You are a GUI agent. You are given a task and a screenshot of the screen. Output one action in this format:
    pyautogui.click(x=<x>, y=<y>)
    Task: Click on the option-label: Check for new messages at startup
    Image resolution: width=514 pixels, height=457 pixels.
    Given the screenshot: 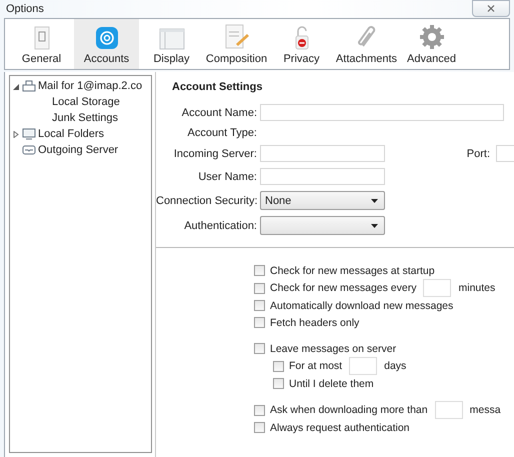 What is the action you would take?
    pyautogui.click(x=352, y=270)
    